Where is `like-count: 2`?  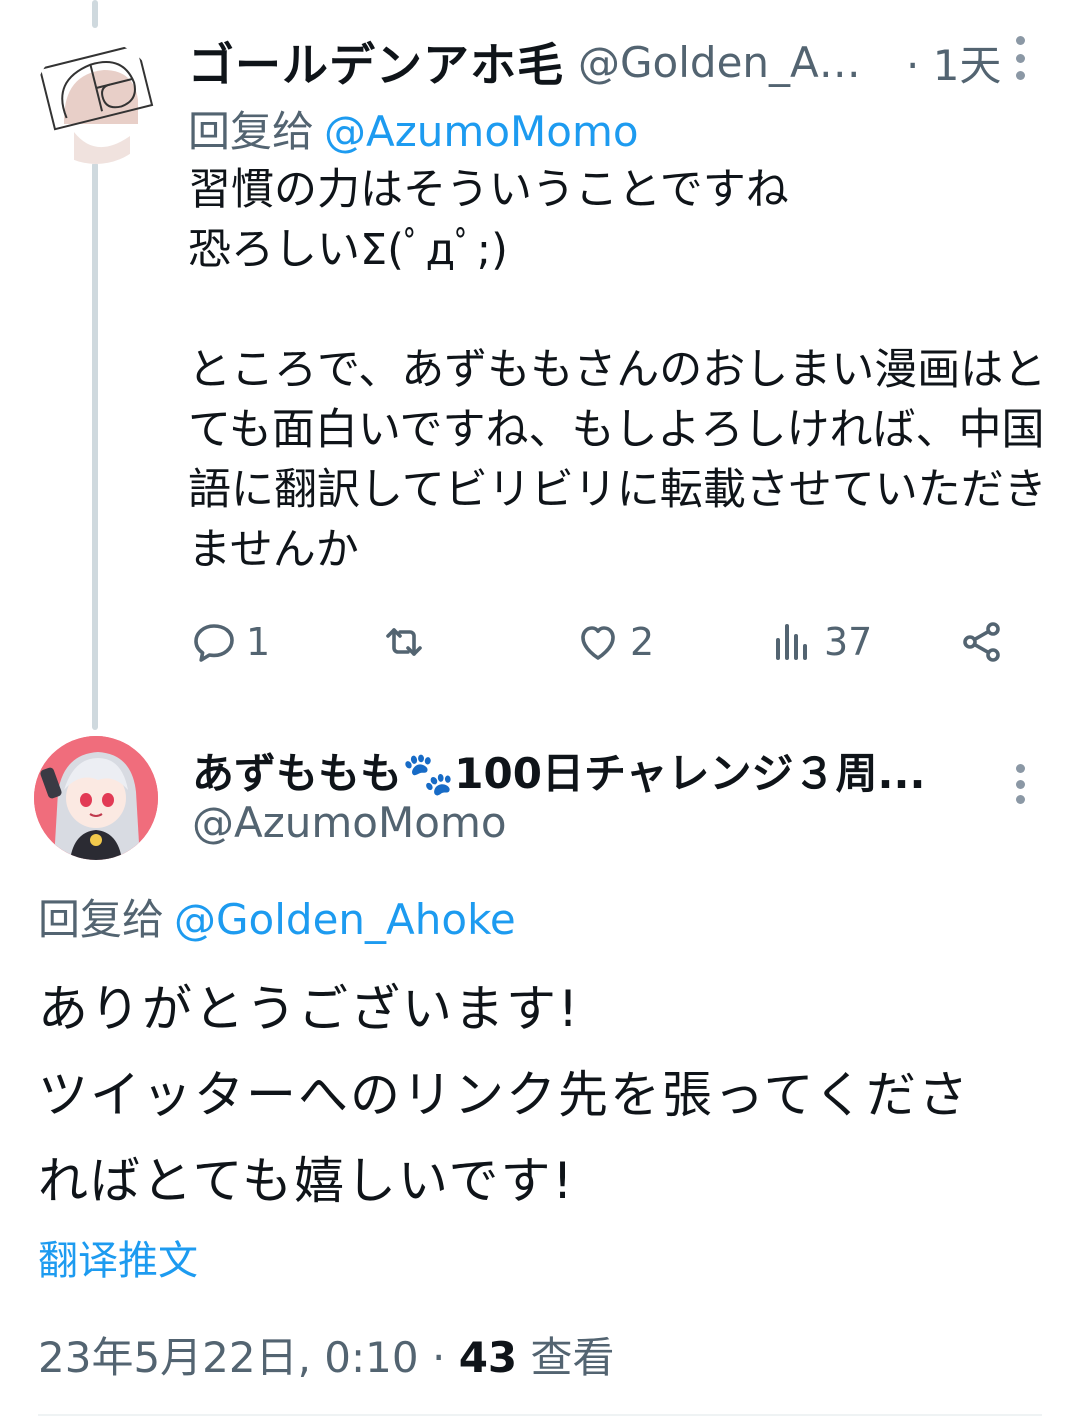
like-count: 2 is located at coordinates (642, 642).